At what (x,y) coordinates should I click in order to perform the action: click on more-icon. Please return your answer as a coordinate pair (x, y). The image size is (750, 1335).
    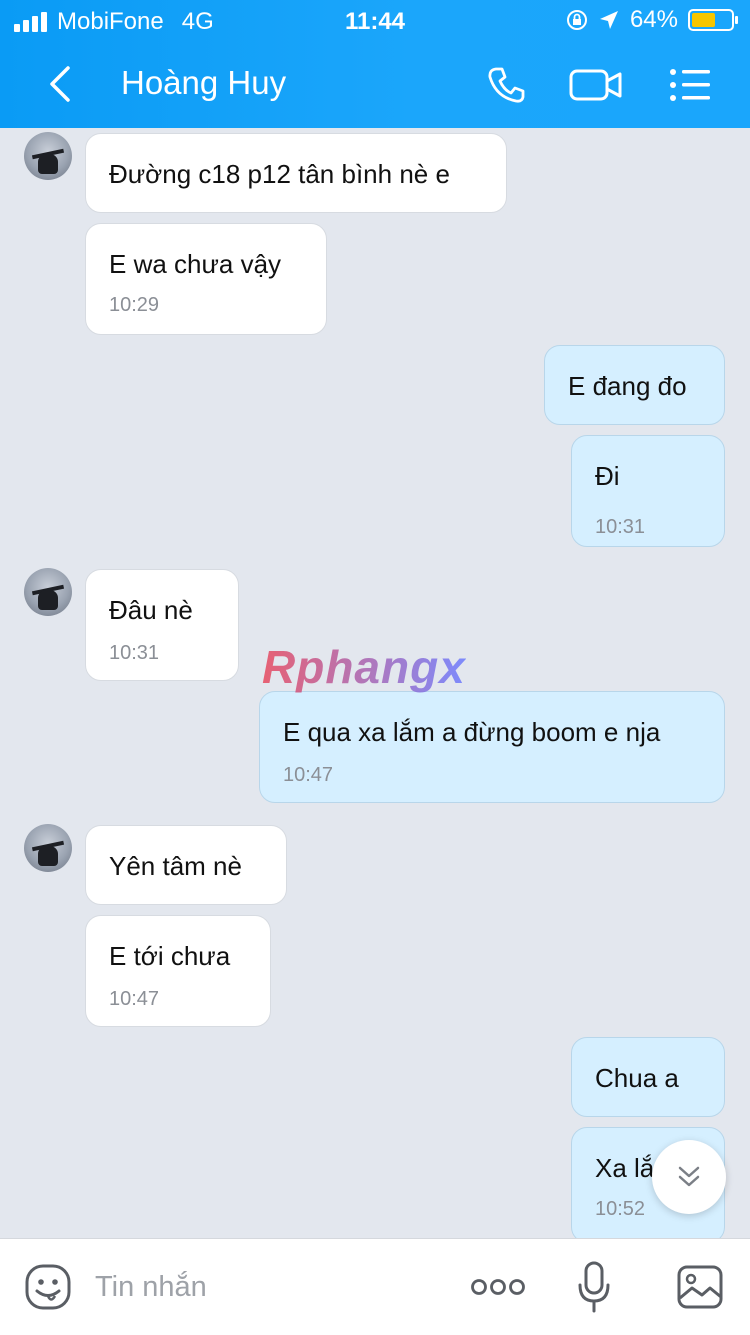
    Looking at the image, I should click on (498, 1287).